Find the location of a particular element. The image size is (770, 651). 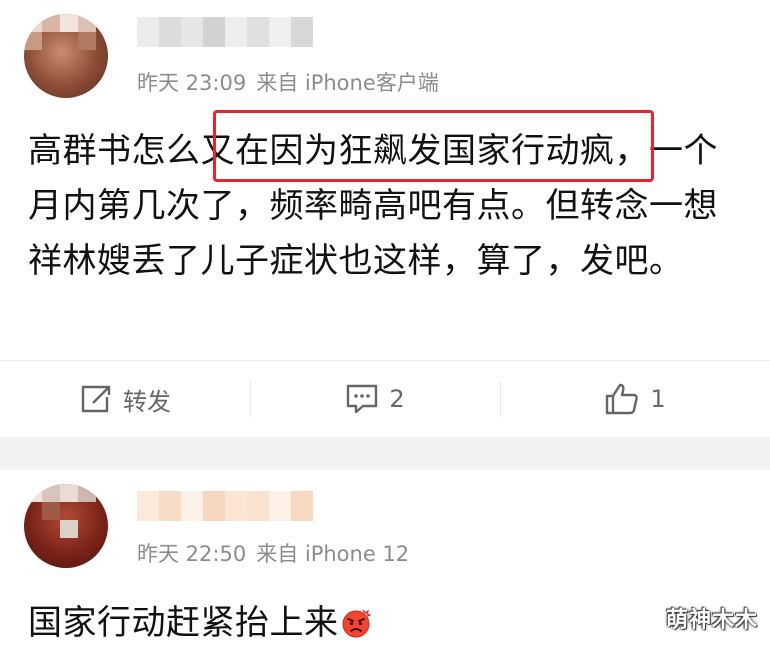

share-arrow-icon is located at coordinates (96, 399).